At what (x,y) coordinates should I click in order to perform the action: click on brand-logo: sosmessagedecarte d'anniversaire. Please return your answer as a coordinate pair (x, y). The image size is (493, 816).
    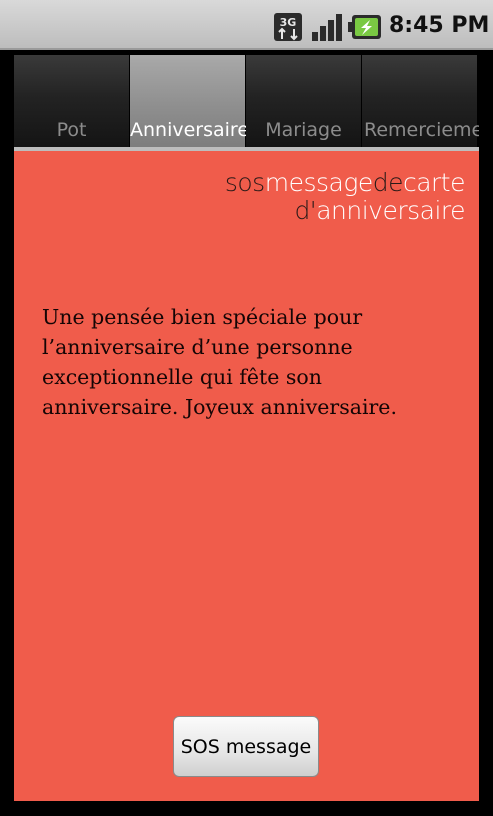
    Looking at the image, I should click on (345, 196).